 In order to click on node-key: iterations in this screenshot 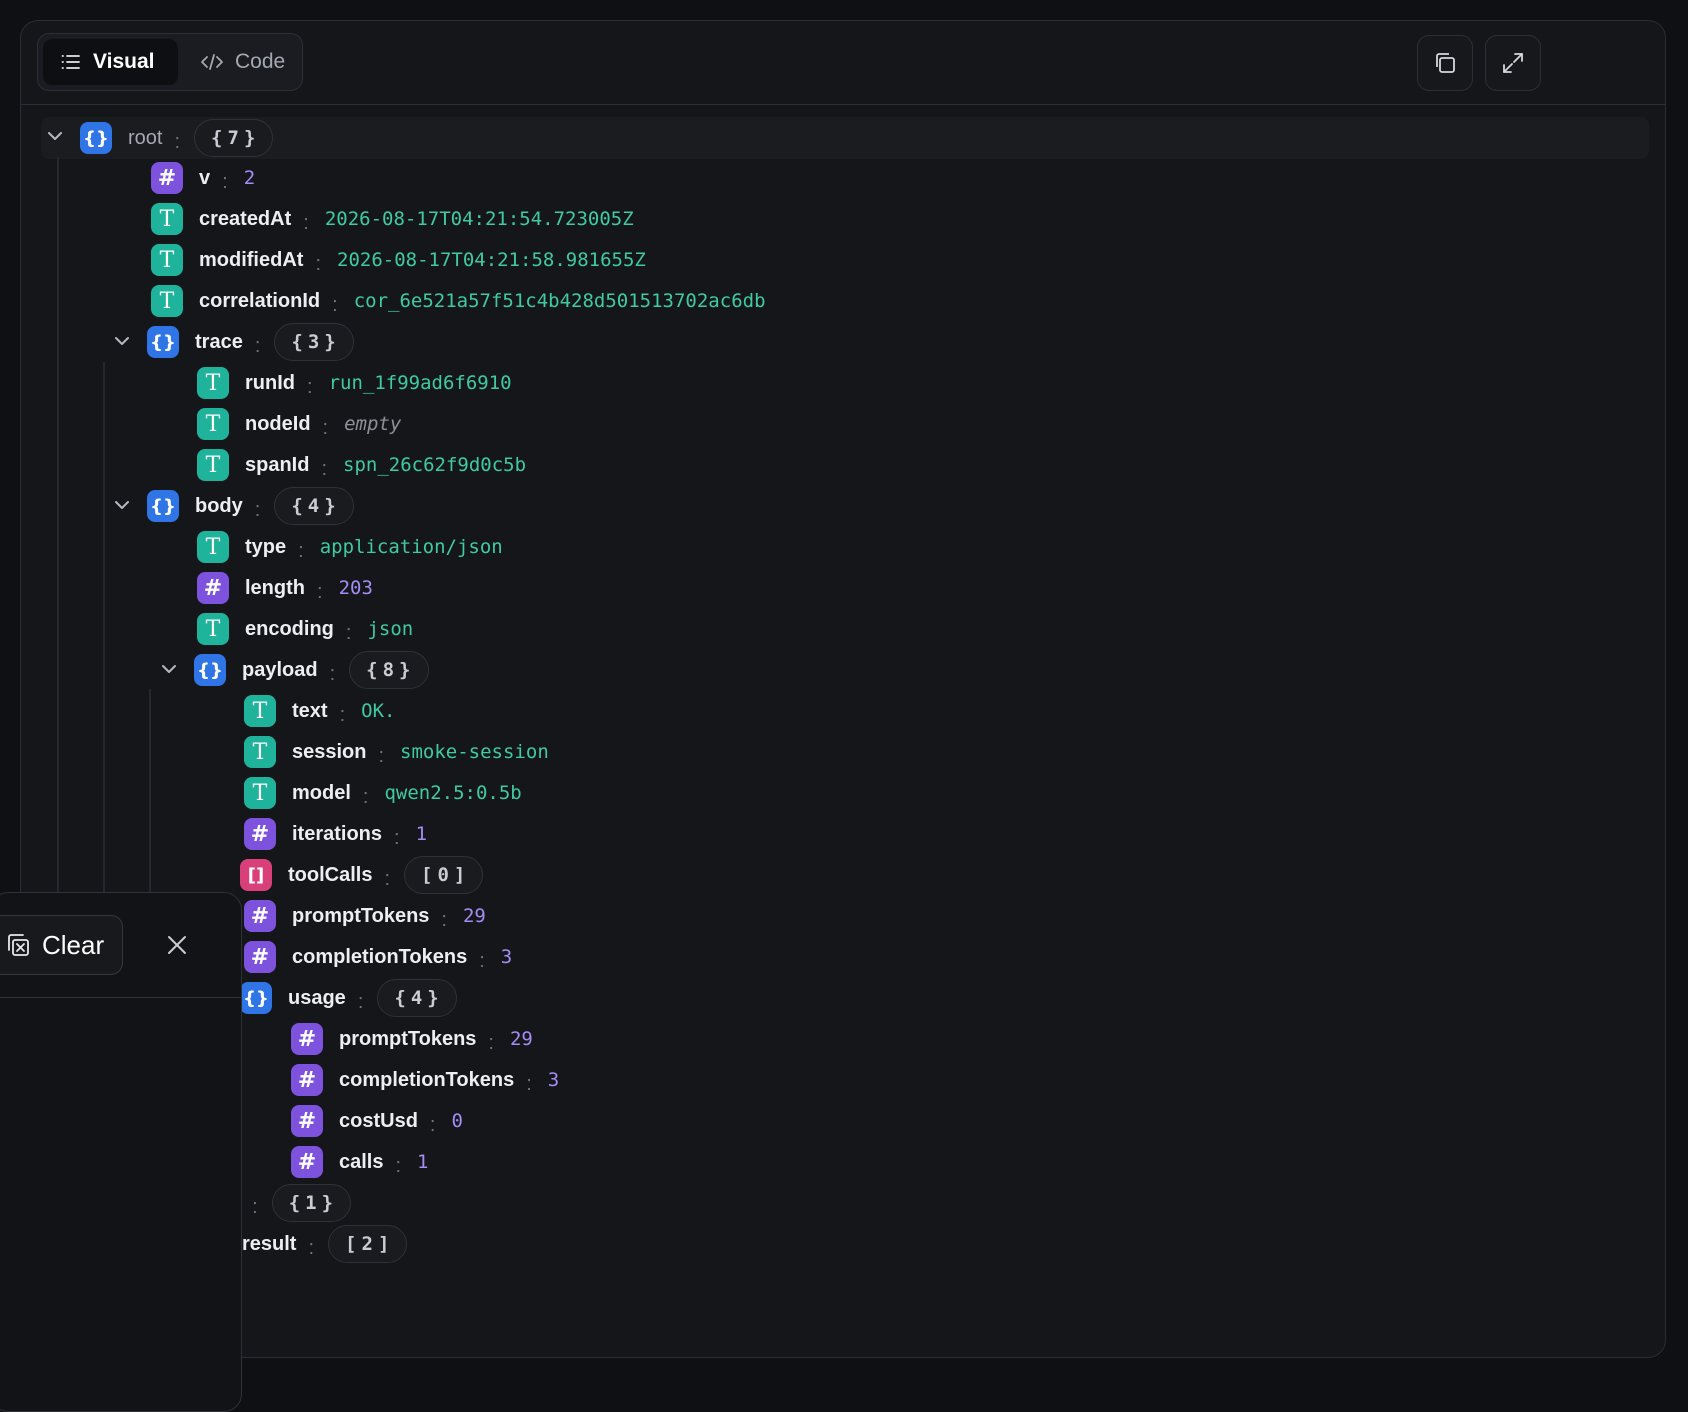, I will do `click(337, 833)`.